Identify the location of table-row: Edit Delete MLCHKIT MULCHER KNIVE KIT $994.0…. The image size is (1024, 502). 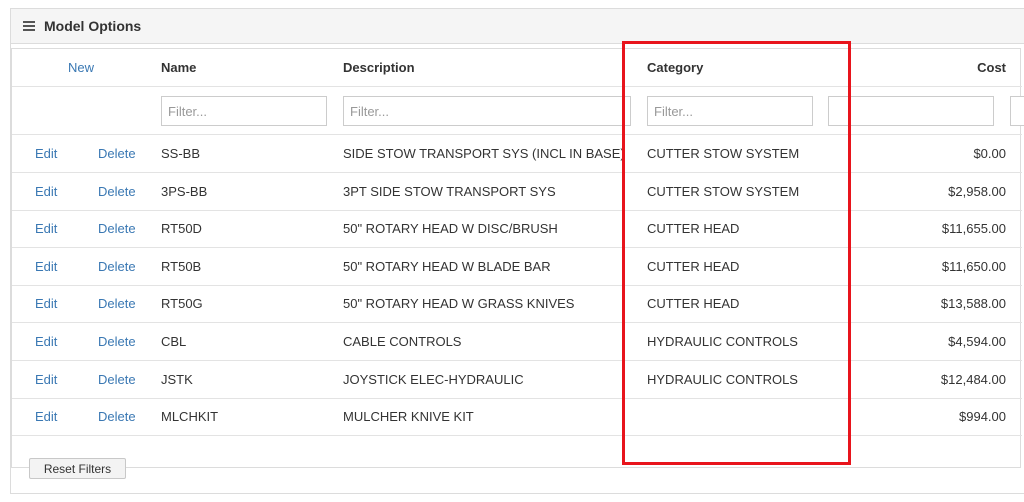
(517, 417).